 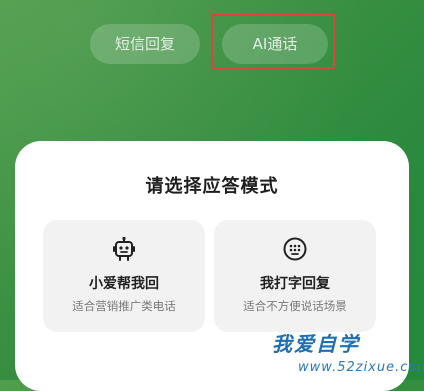 I want to click on option-description: 适合不方便说话场景, so click(x=295, y=306).